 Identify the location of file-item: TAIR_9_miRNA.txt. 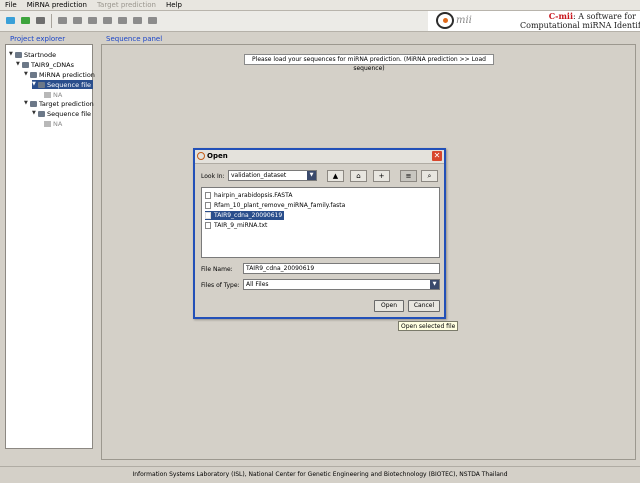
(236, 225).